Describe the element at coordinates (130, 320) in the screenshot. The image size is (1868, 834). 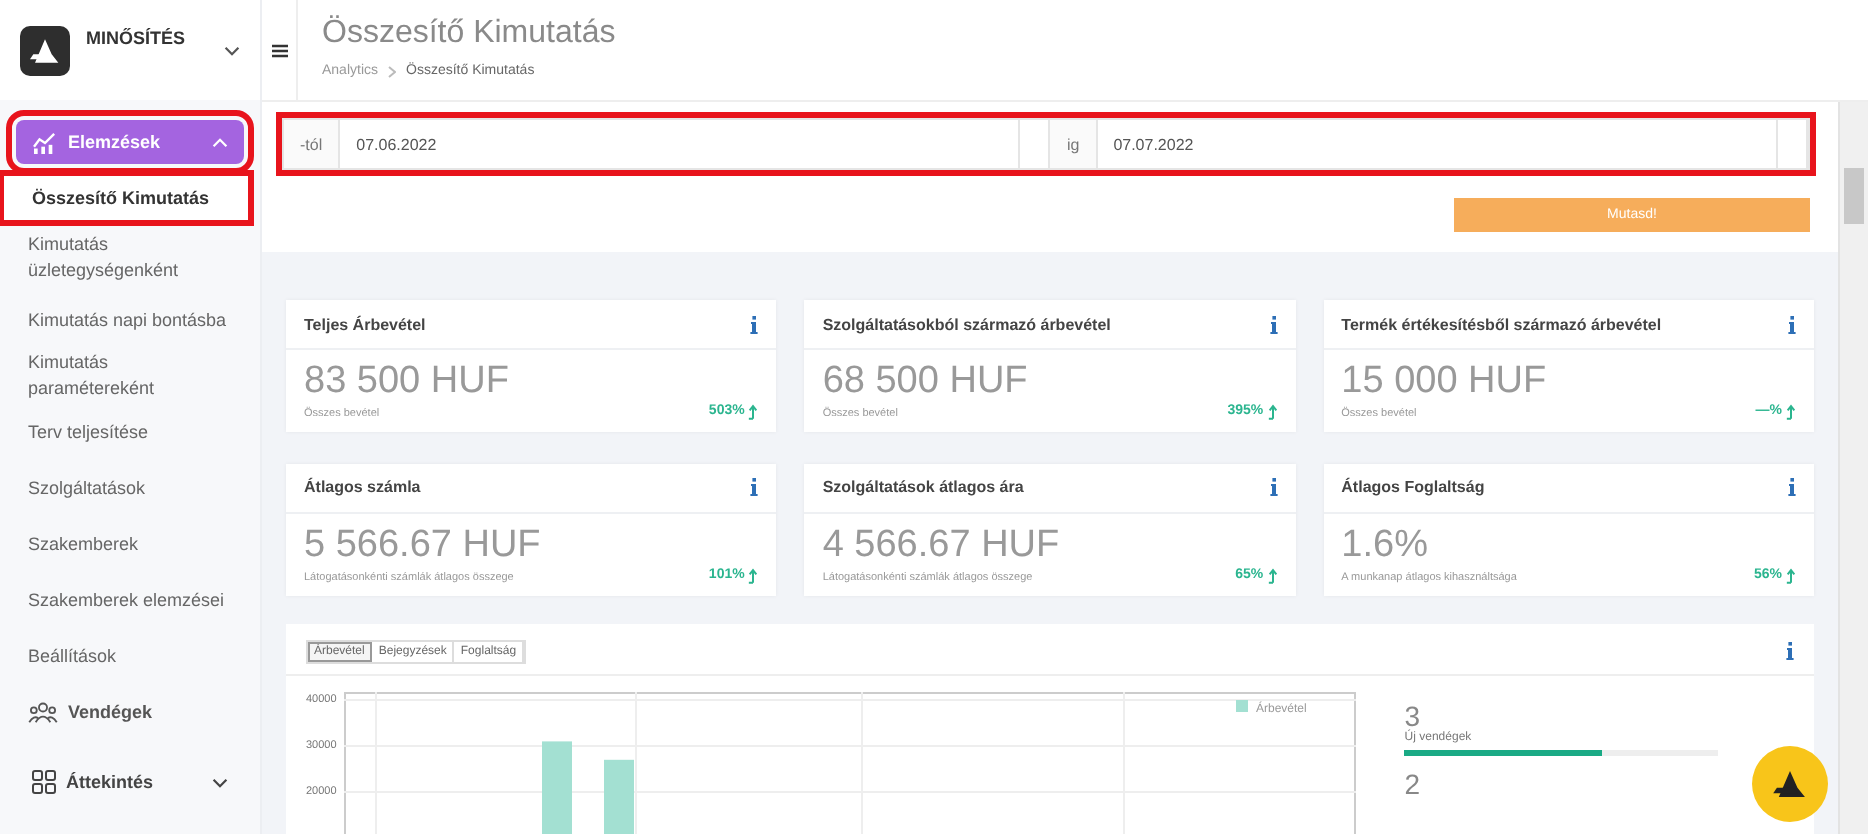
I see `sidebar-item: Kimutatás napi bontásba` at that location.